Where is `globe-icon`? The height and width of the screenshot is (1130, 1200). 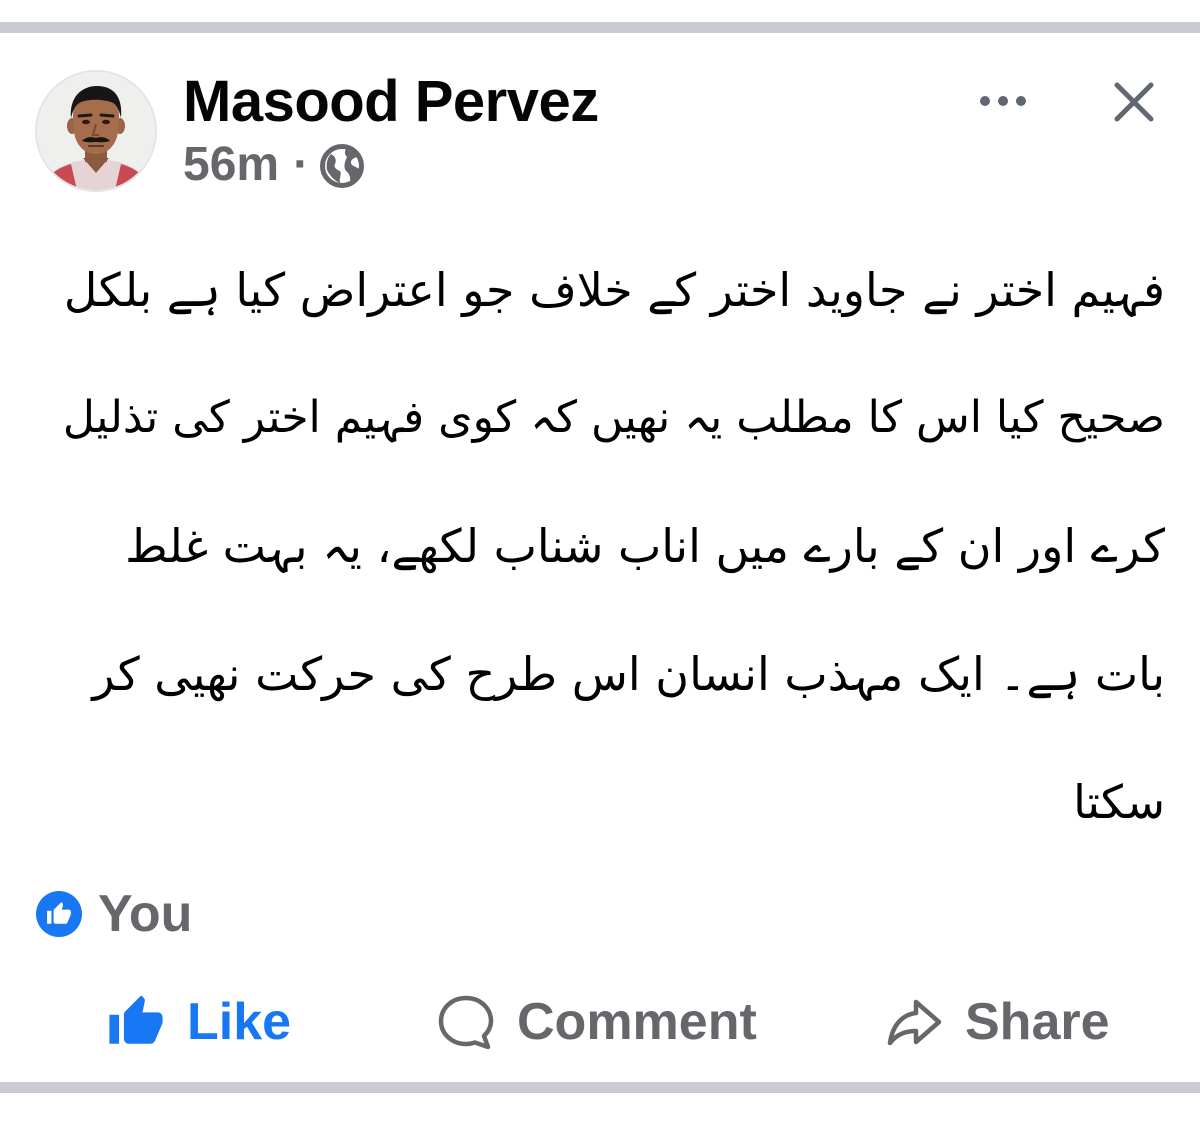
globe-icon is located at coordinates (342, 166).